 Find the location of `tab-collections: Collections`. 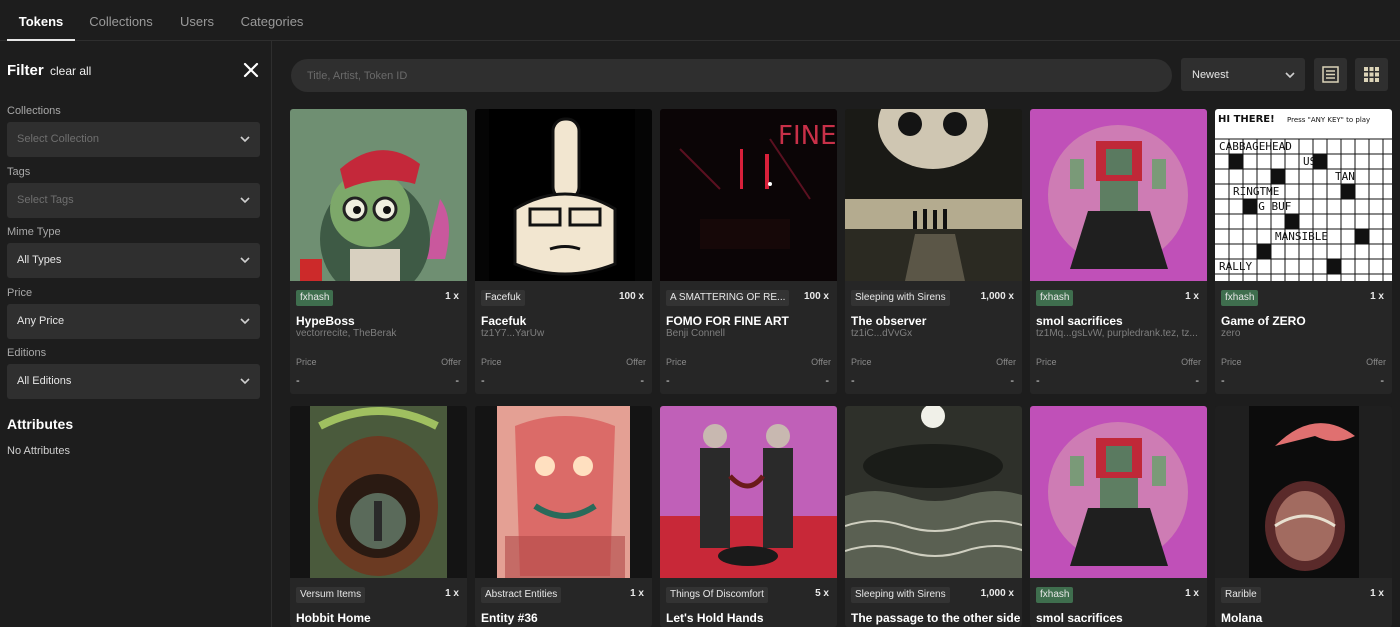

tab-collections: Collections is located at coordinates (121, 20).